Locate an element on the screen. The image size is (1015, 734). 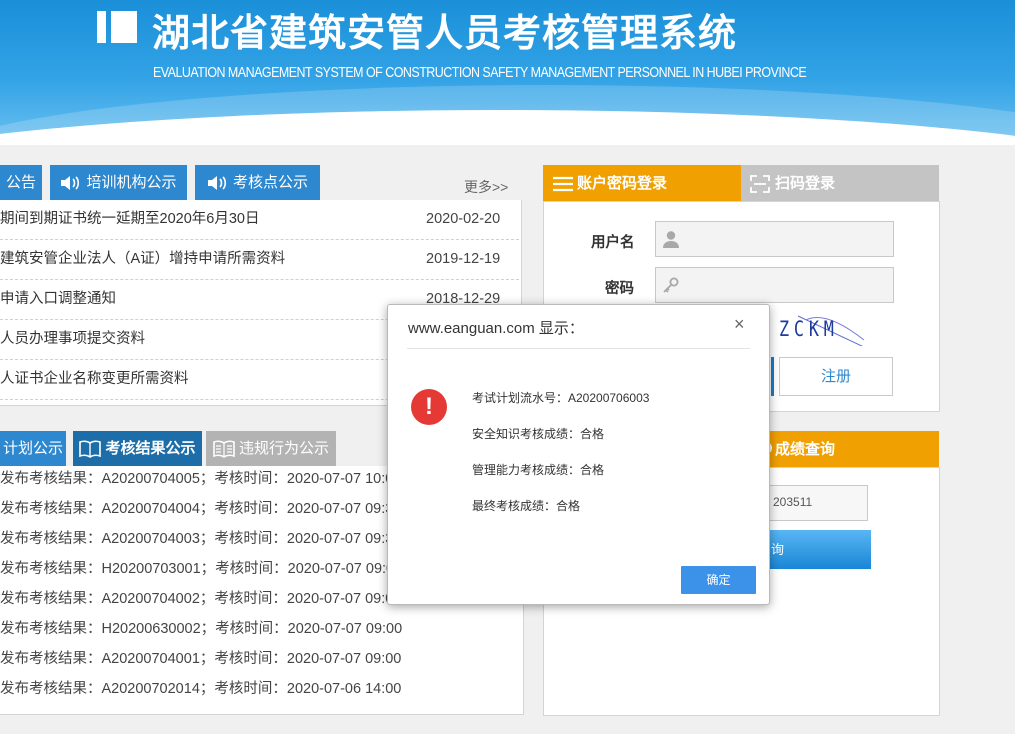
notice-title: 人员办理事项提交资料 is located at coordinates (72, 339).